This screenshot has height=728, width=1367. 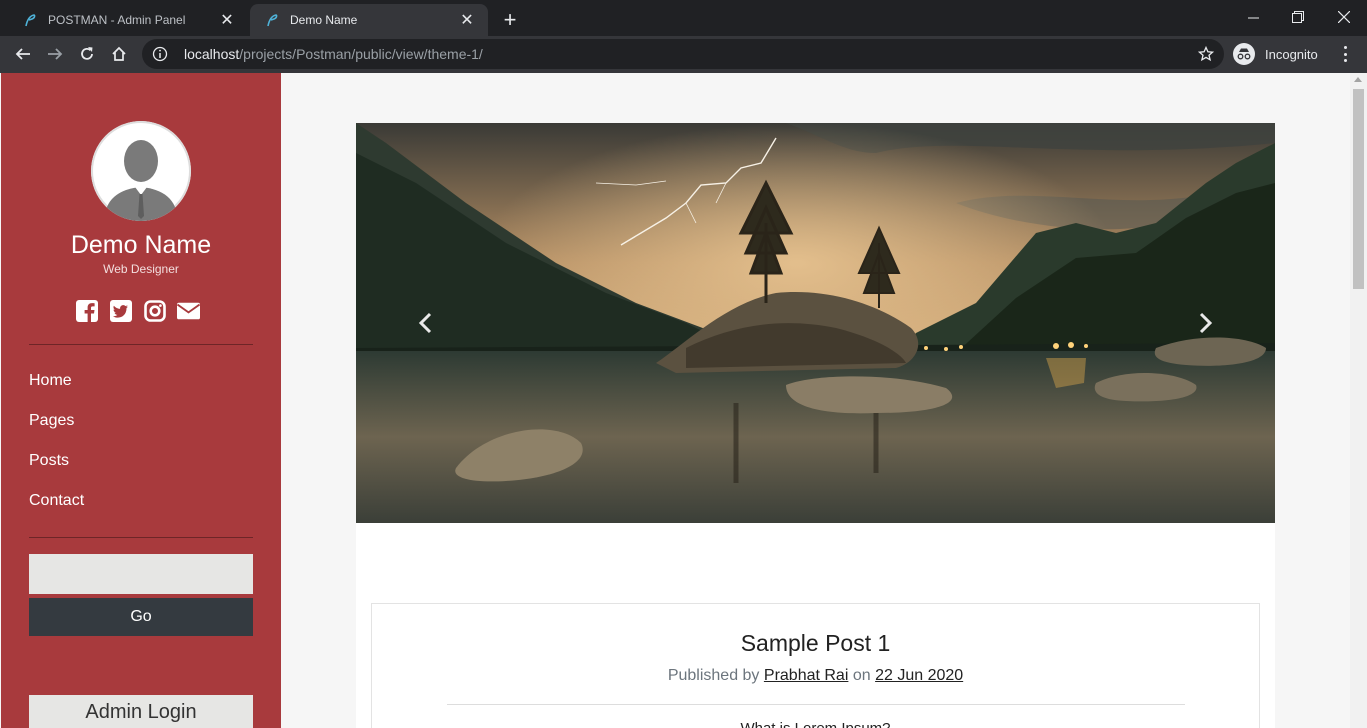 I want to click on url-path: /projects/Postman/public/view/theme-1/, so click(x=361, y=54).